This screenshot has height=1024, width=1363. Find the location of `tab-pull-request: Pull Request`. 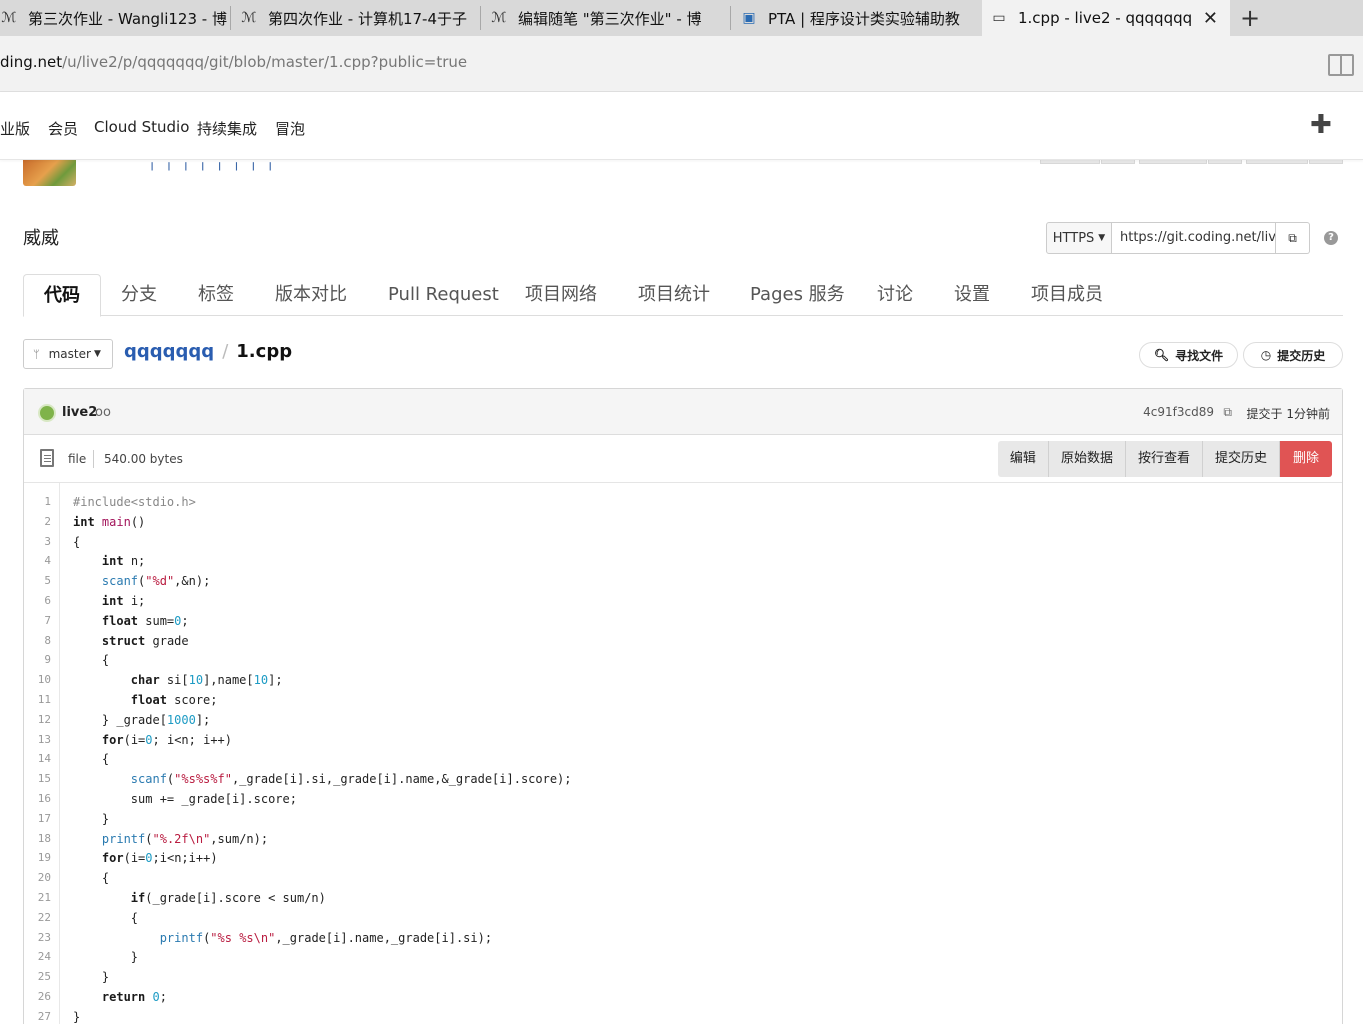

tab-pull-request: Pull Request is located at coordinates (443, 295).